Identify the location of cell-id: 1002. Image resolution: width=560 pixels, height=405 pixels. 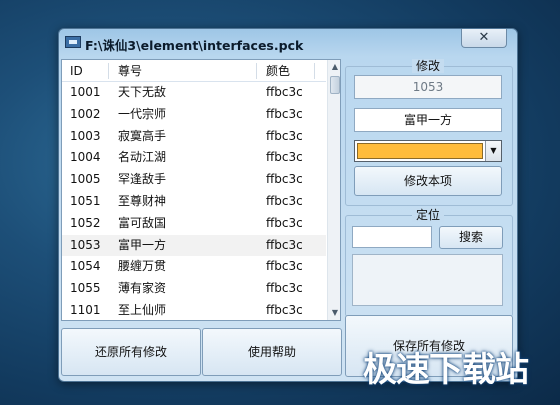
(85, 113).